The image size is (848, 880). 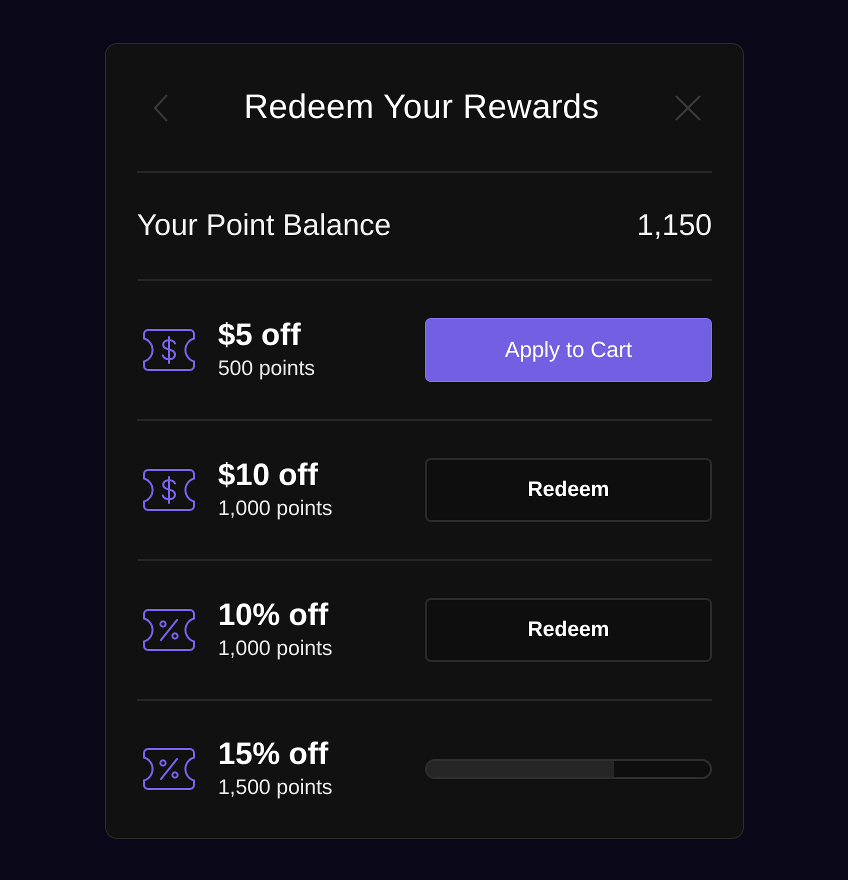 I want to click on reward-title: $5 off, so click(x=260, y=335).